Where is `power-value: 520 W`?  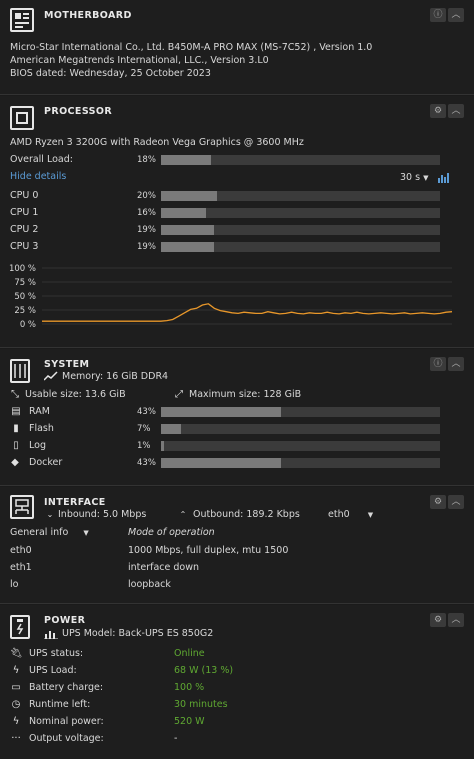 power-value: 520 W is located at coordinates (189, 721).